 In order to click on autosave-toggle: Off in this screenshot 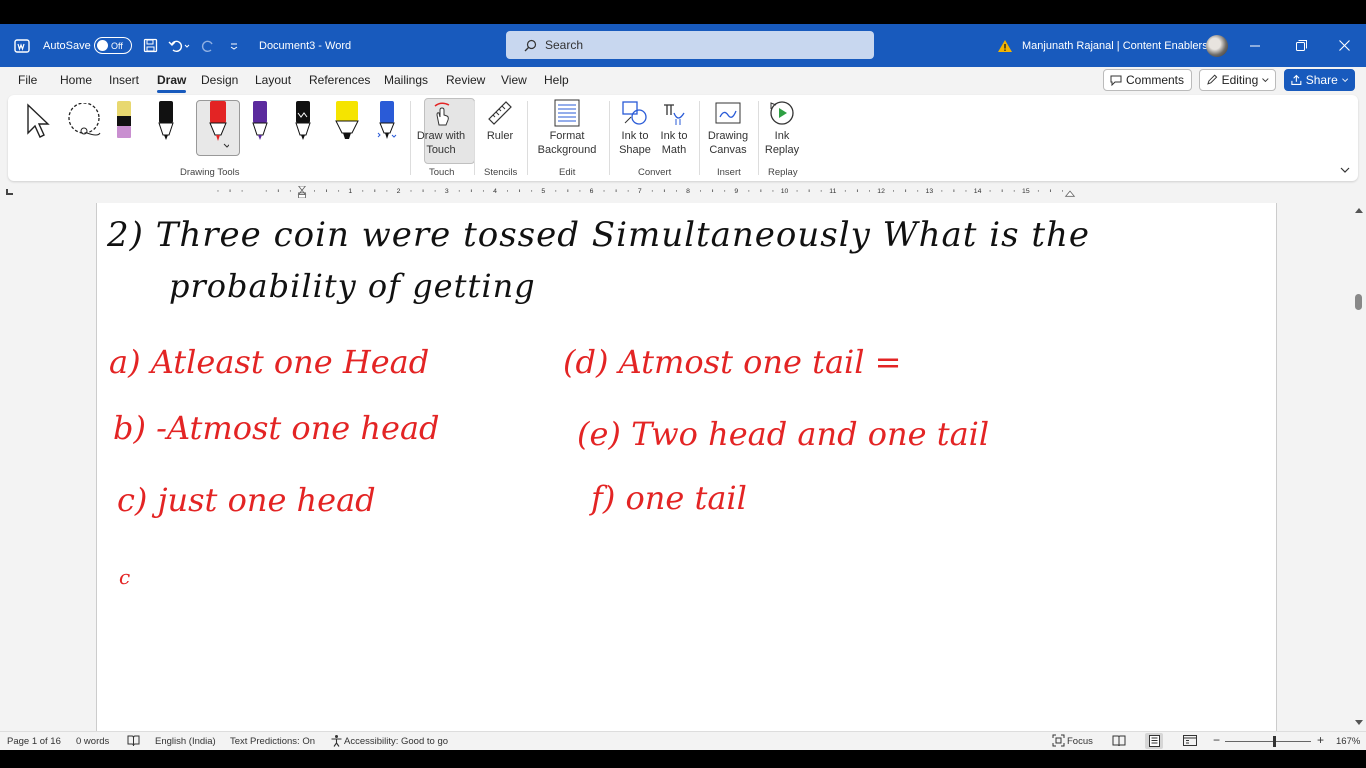, I will do `click(113, 45)`.